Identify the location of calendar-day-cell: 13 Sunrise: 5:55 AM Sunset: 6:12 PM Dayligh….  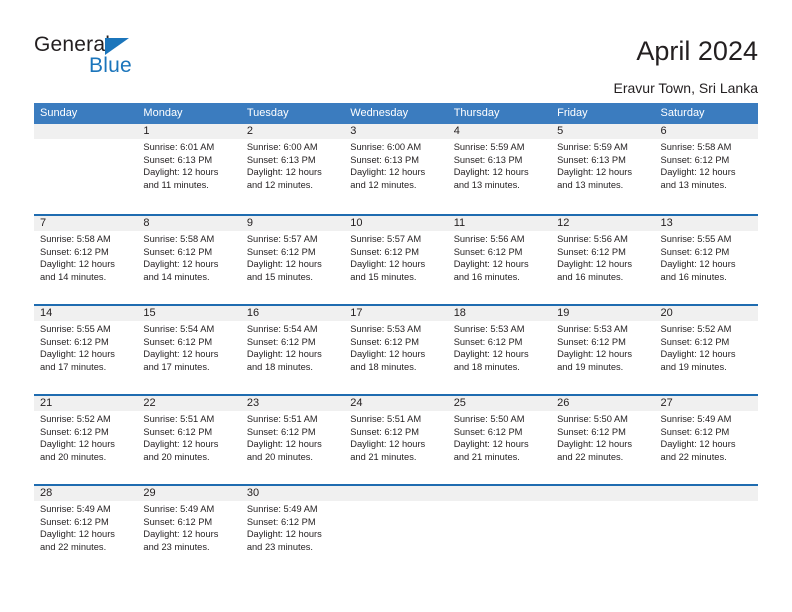
(706, 259).